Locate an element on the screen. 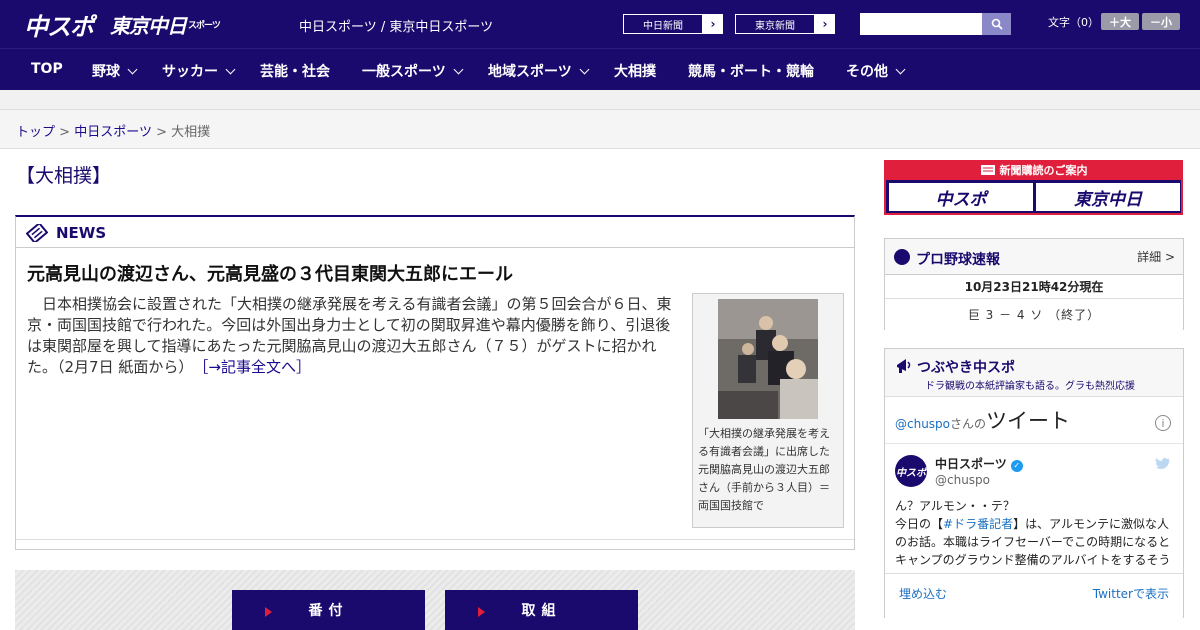 The image size is (1200, 630). link-label: 東京新聞 is located at coordinates (775, 24).